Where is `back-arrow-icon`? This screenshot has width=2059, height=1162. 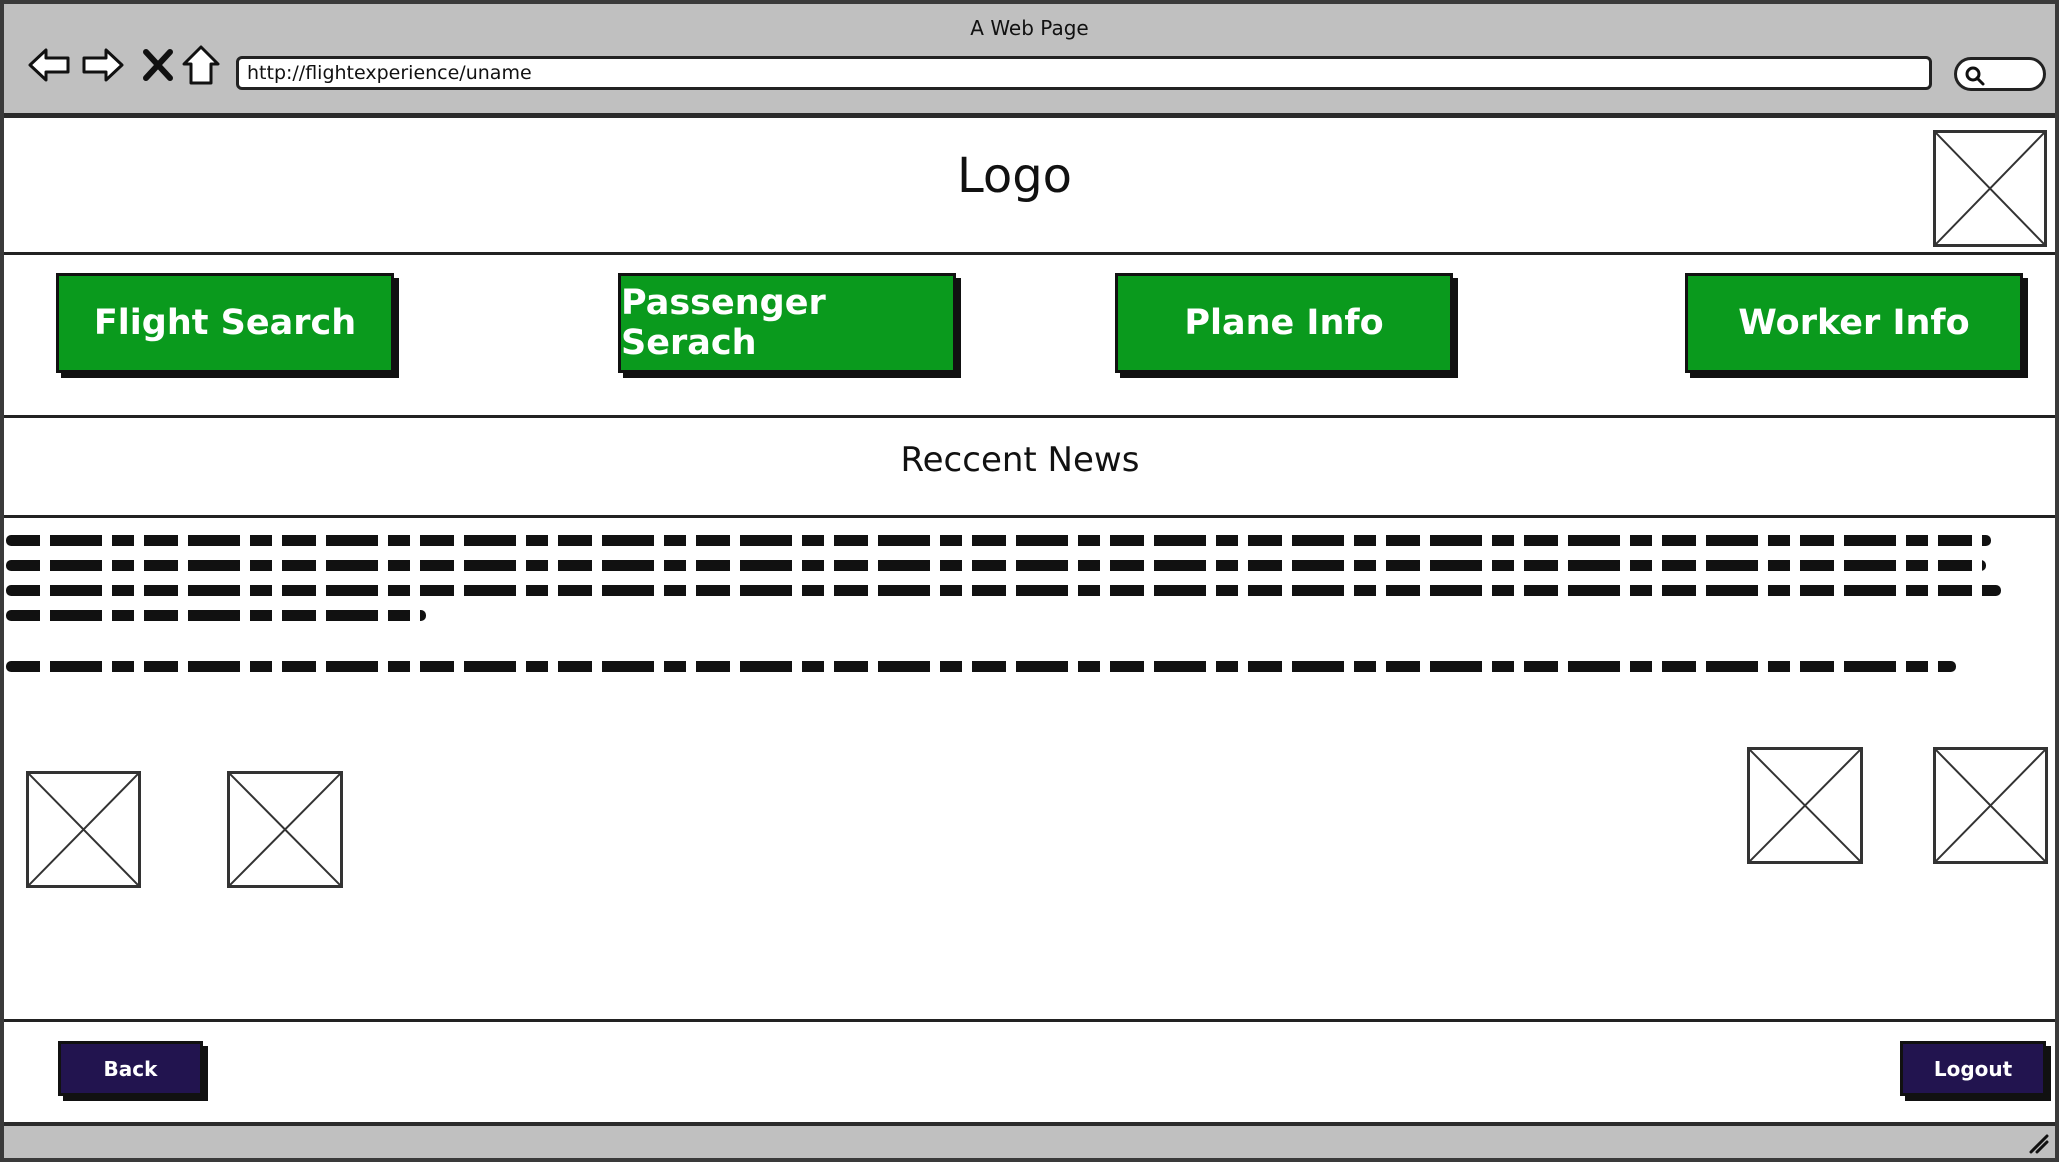 back-arrow-icon is located at coordinates (49, 65).